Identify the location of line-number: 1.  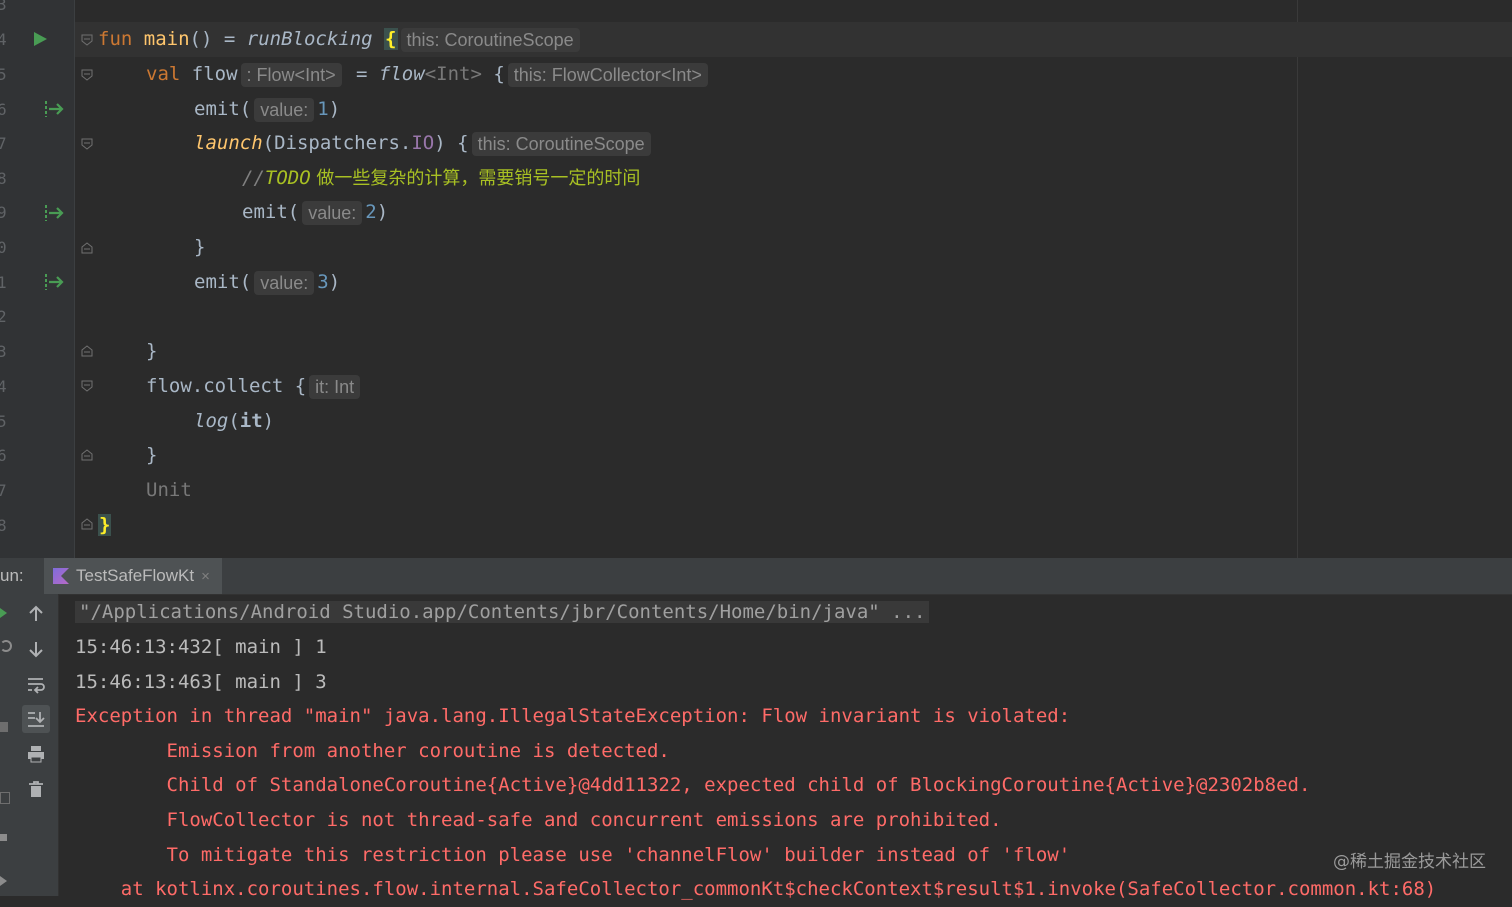
(3, 282).